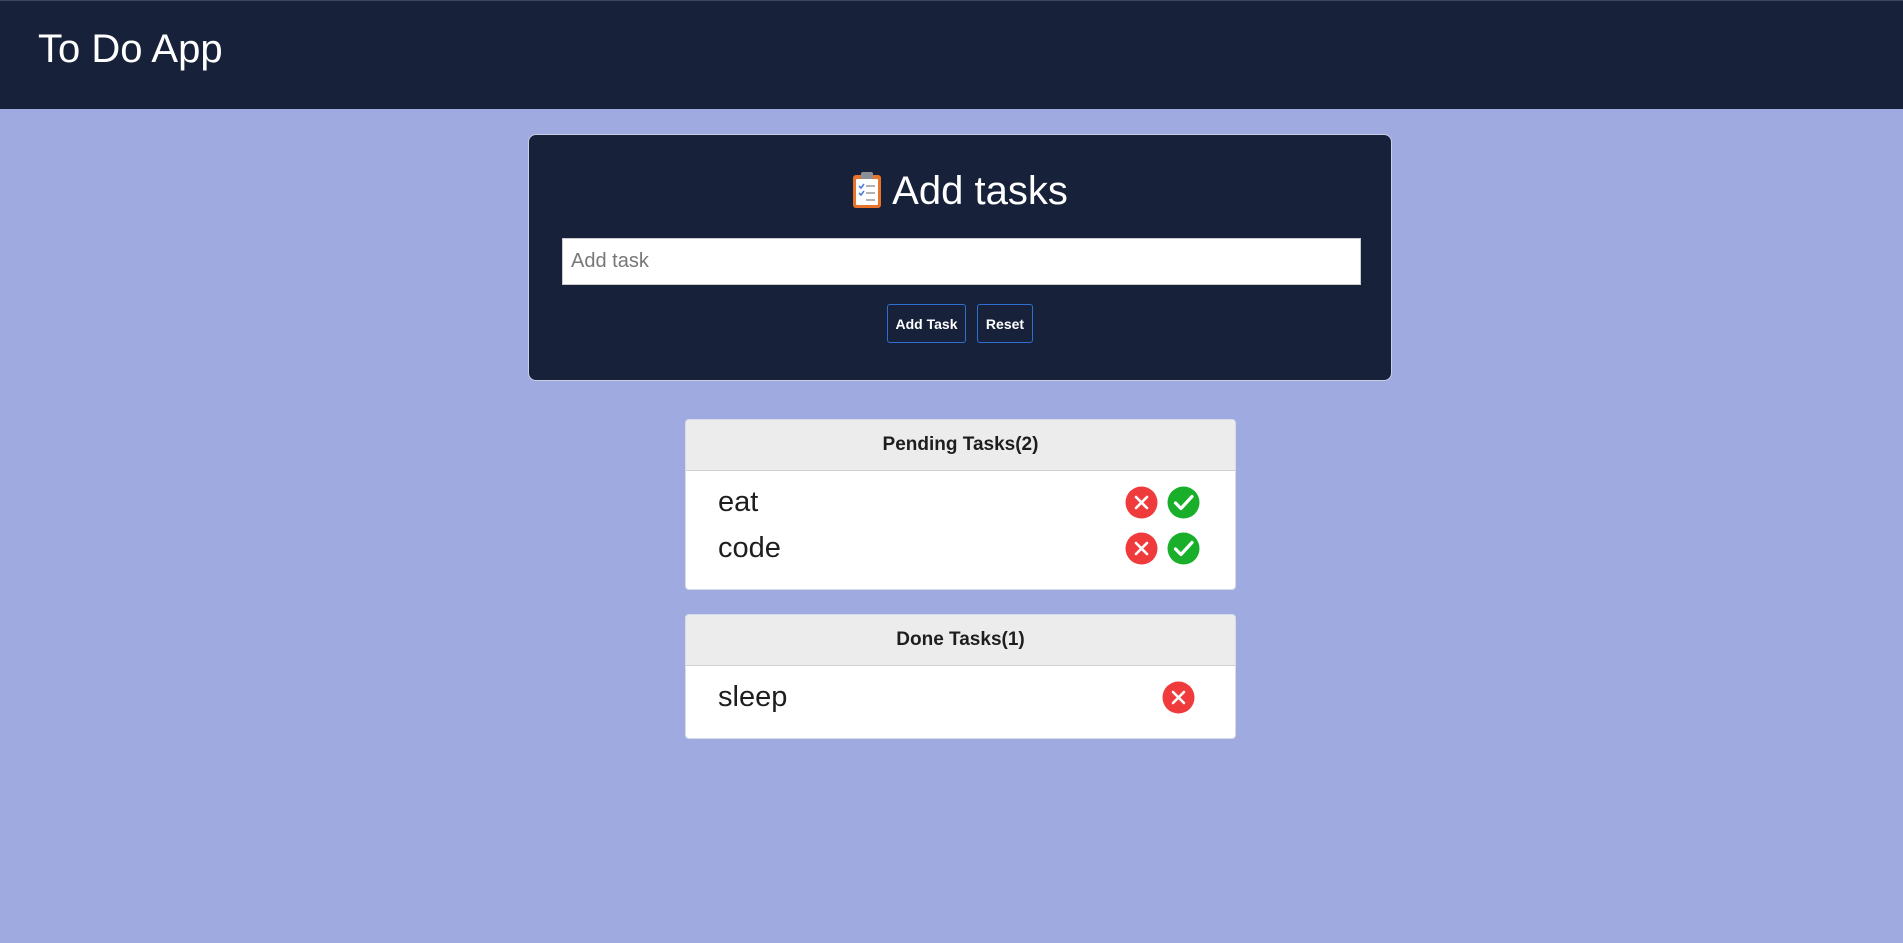 The height and width of the screenshot is (943, 1903). I want to click on add-tasks-heading: Add tasks, so click(960, 191).